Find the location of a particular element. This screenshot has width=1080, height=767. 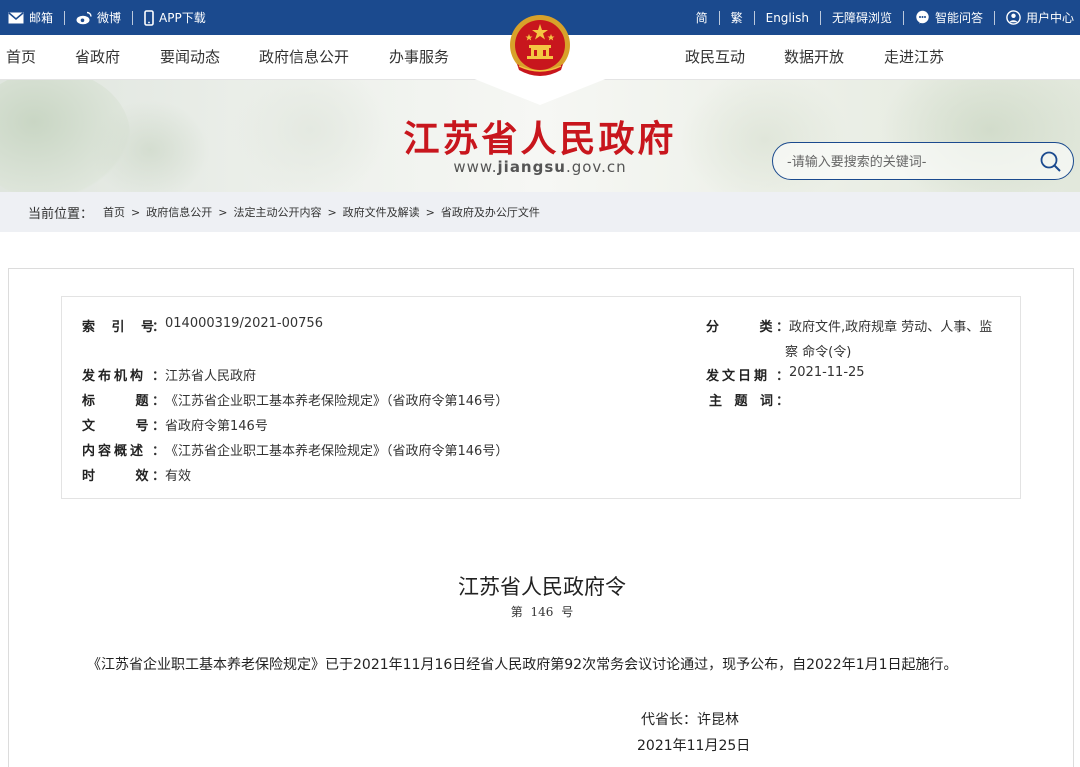

document-number: 第 146 号 is located at coordinates (542, 612).